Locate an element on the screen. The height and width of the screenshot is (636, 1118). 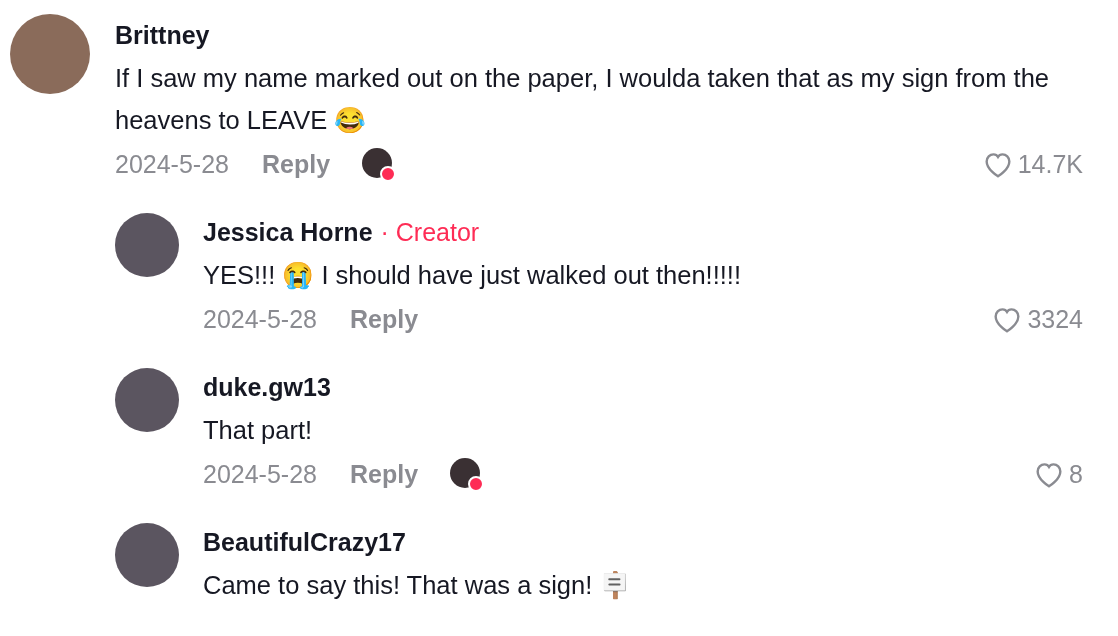
username: Brittney is located at coordinates (162, 35).